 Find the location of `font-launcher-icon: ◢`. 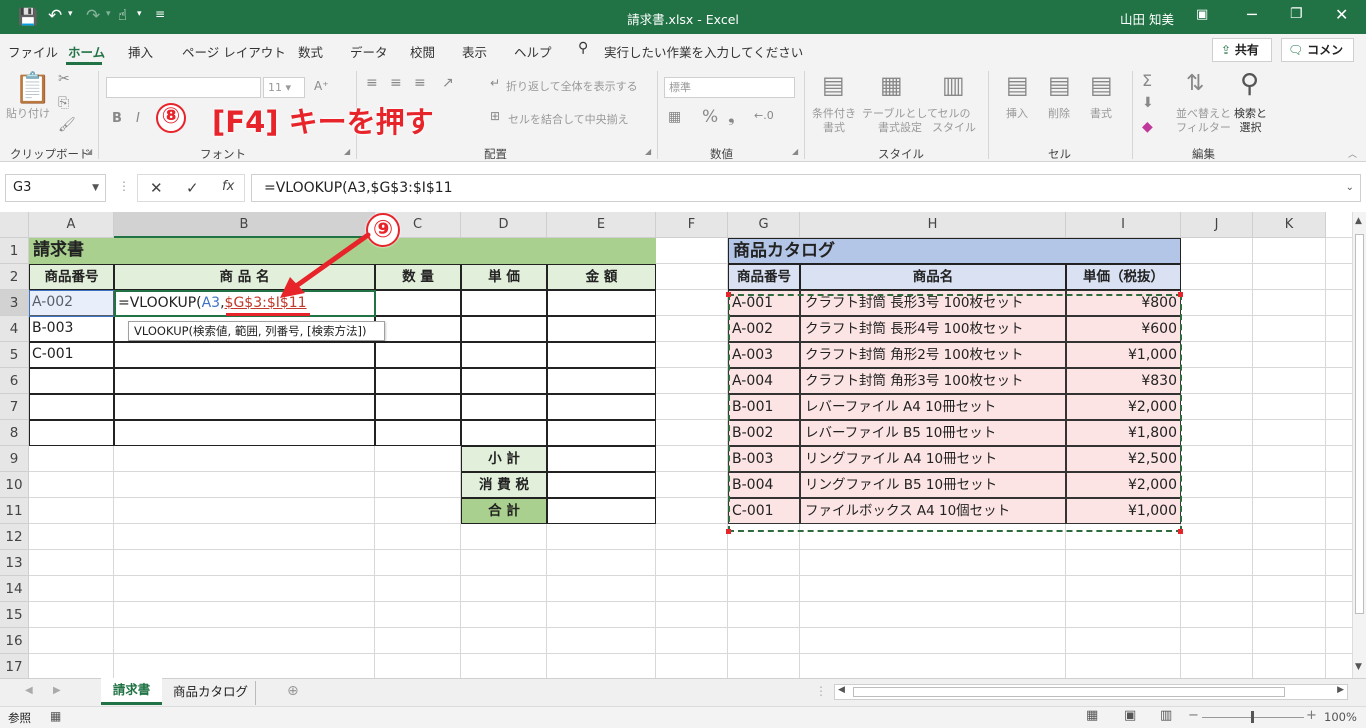

font-launcher-icon: ◢ is located at coordinates (347, 151).